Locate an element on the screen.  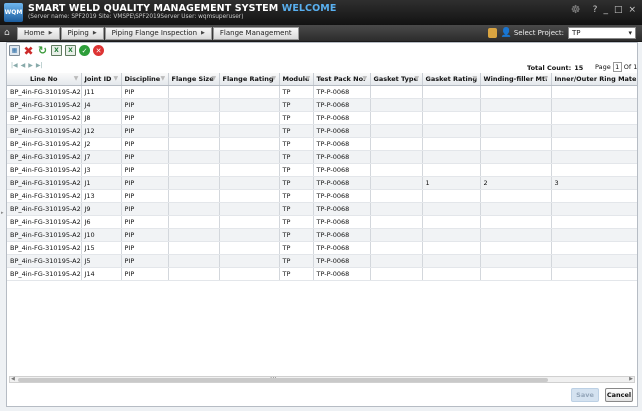
column-header: Discipline ▼ is located at coordinates (145, 79).